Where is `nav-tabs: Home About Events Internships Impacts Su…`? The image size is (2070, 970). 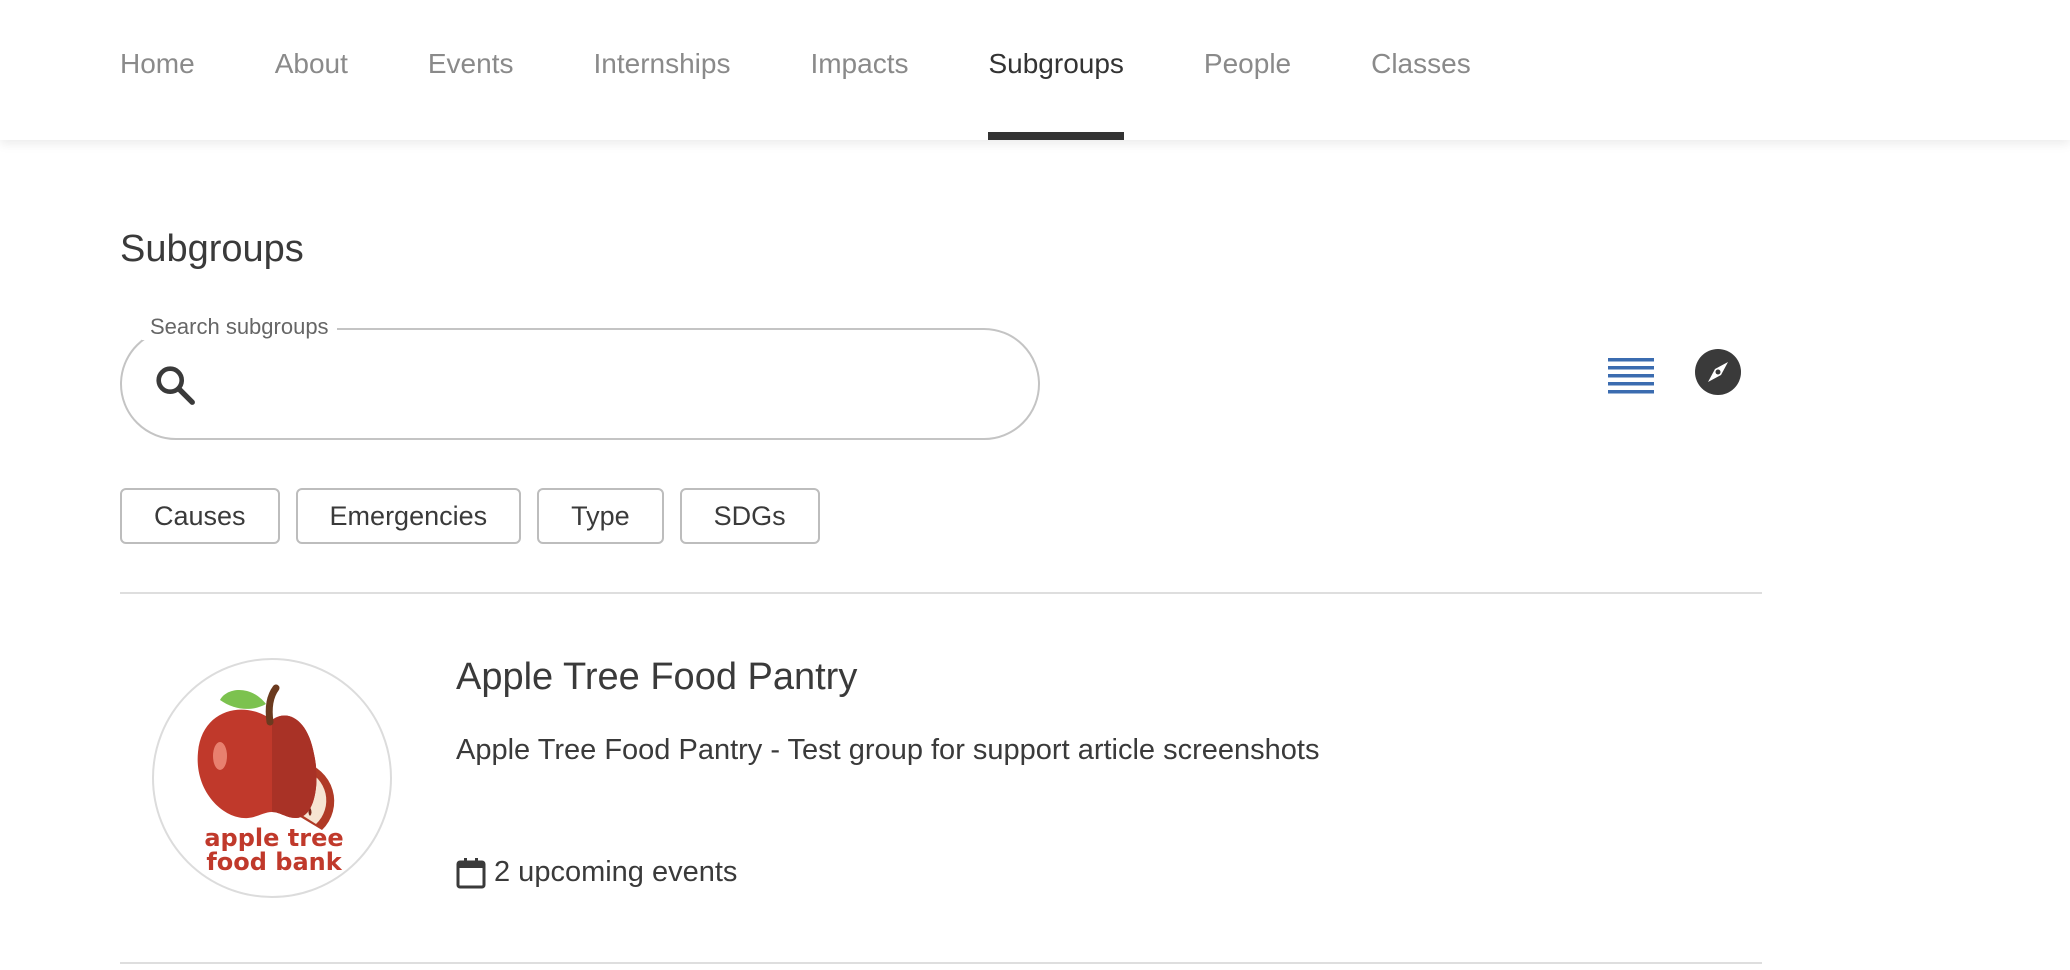 nav-tabs: Home About Events Internships Impacts Su… is located at coordinates (835, 70).